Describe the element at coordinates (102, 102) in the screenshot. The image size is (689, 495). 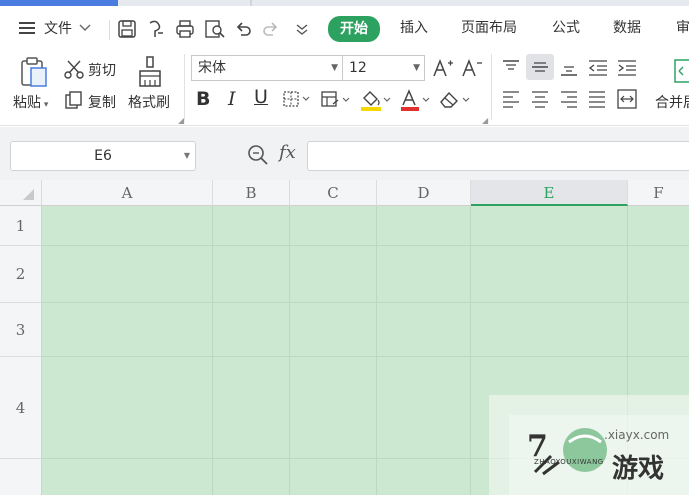
I see `copy-button: 复制` at that location.